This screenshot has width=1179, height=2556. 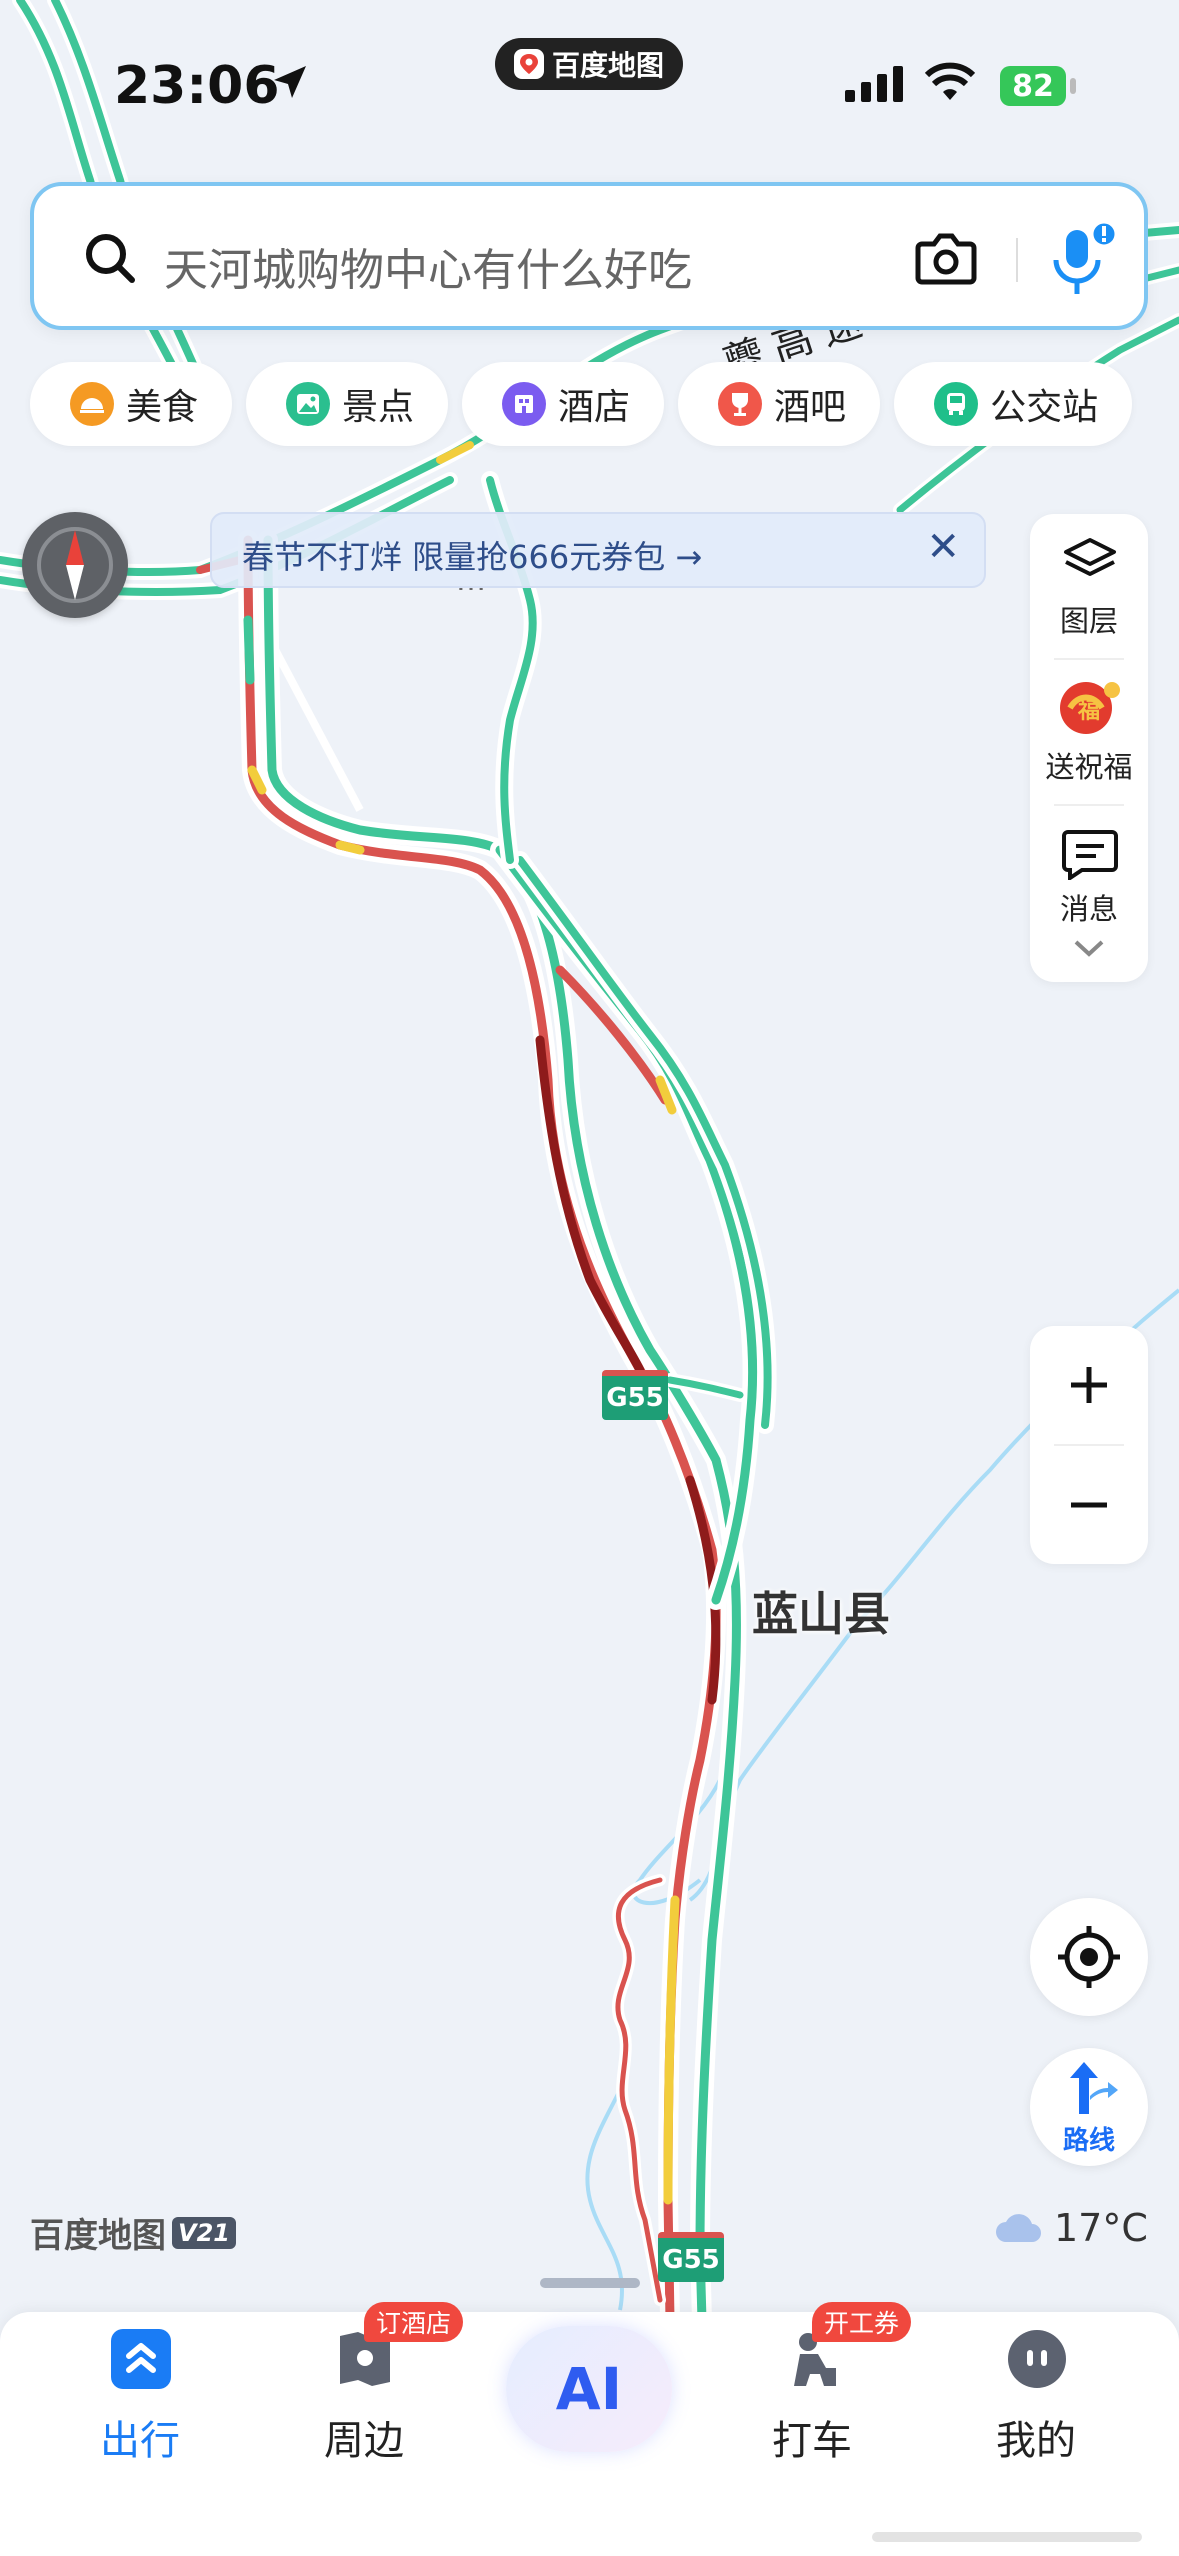 I want to click on zoom-in-button, so click(x=1089, y=1385).